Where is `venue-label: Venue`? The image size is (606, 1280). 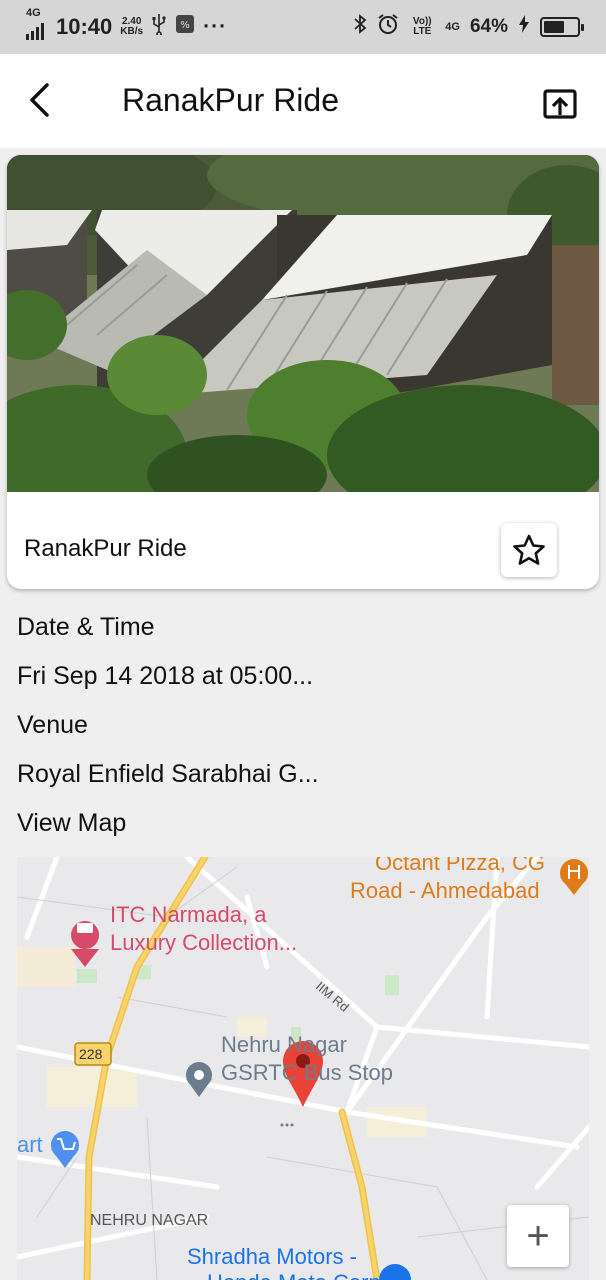
venue-label: Venue is located at coordinates (52, 725).